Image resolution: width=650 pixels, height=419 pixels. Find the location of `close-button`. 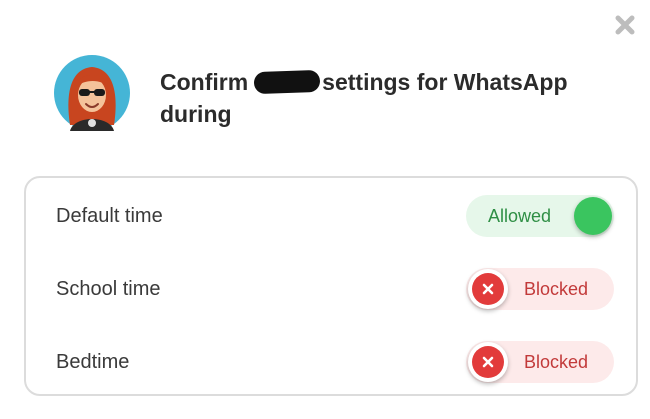

close-button is located at coordinates (625, 25).